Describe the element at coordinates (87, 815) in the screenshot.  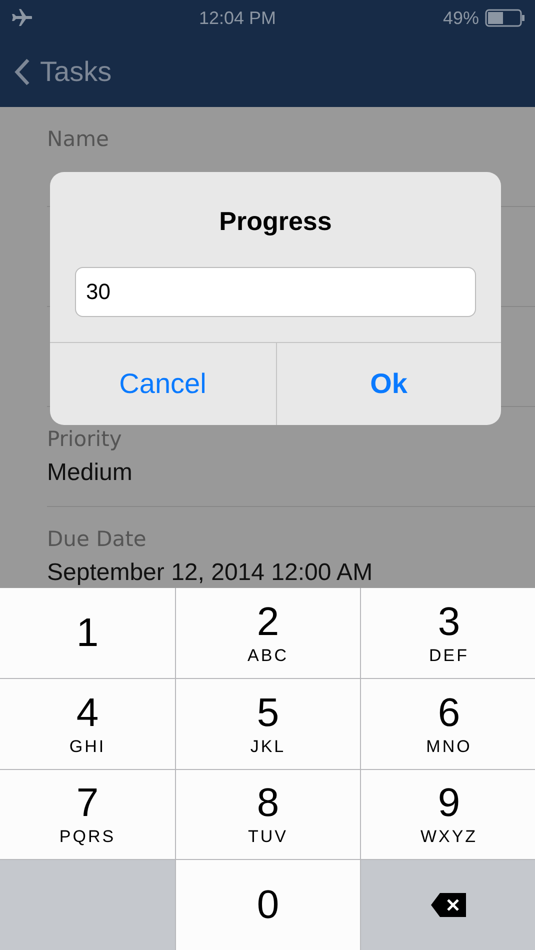
I see `keypad-key: 7 PQRS` at that location.